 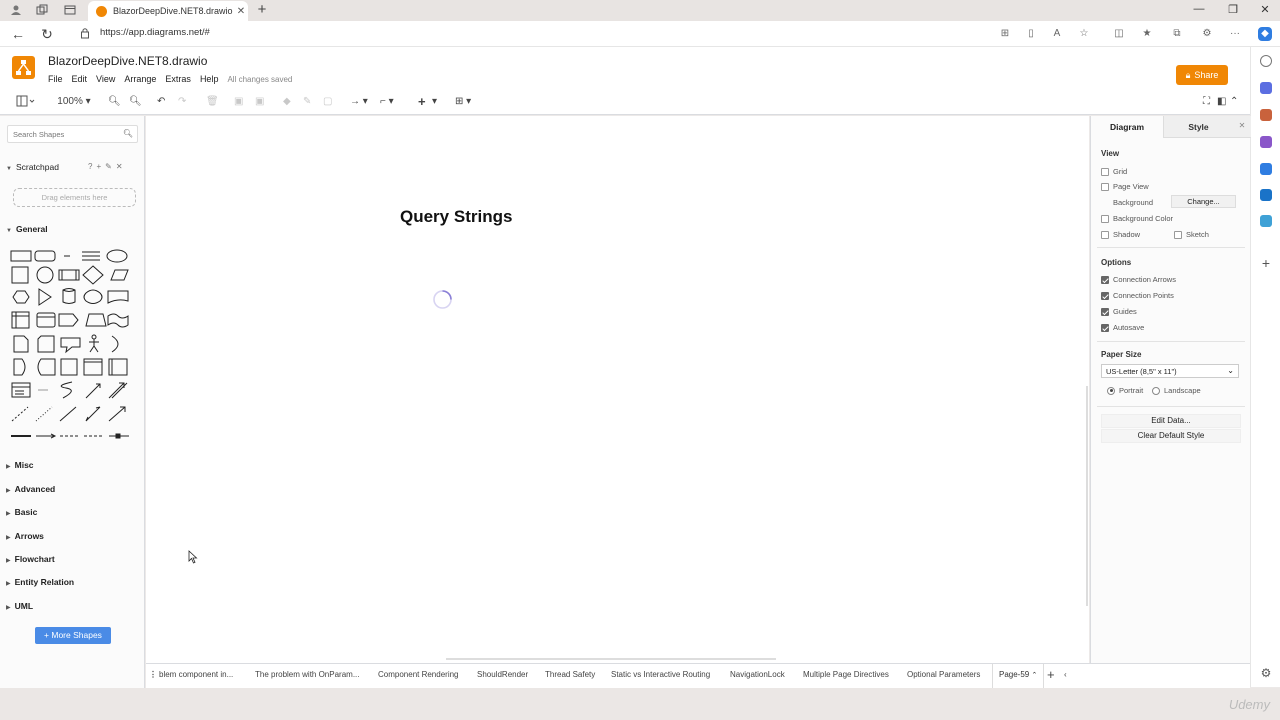 What do you see at coordinates (1207, 34) in the screenshot?
I see `extensions-icon: ⚙` at bounding box center [1207, 34].